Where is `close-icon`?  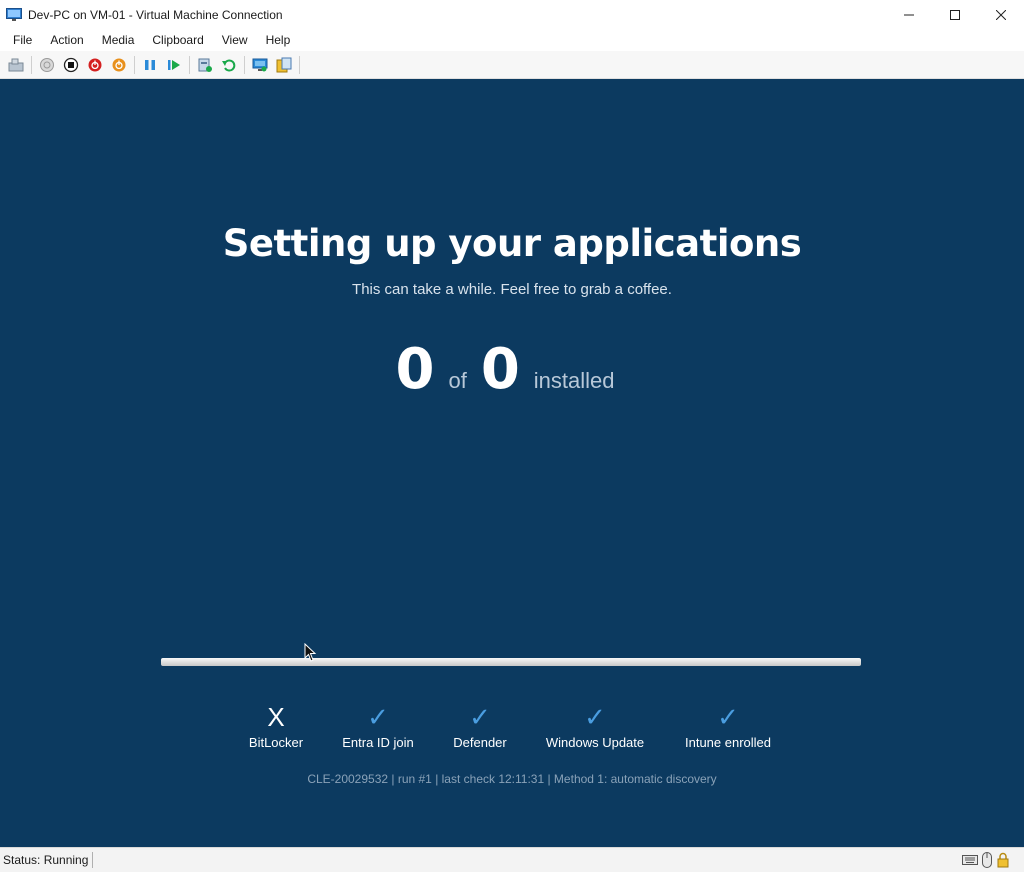
close-icon is located at coordinates (1001, 14).